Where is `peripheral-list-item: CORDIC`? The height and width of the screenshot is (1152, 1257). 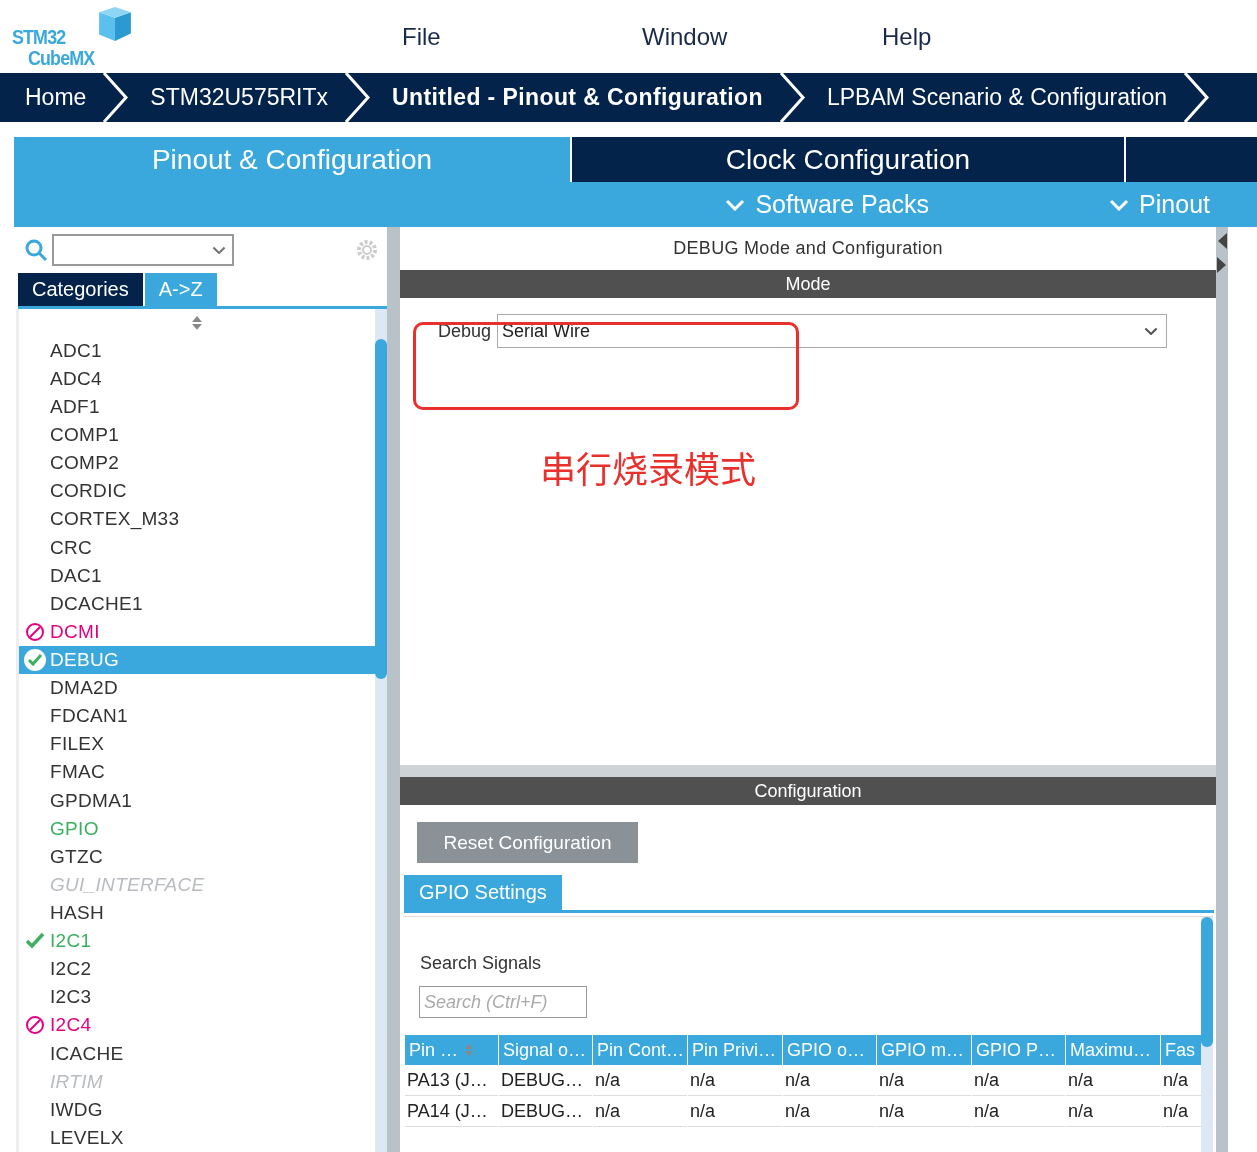
peripheral-list-item: CORDIC is located at coordinates (197, 491).